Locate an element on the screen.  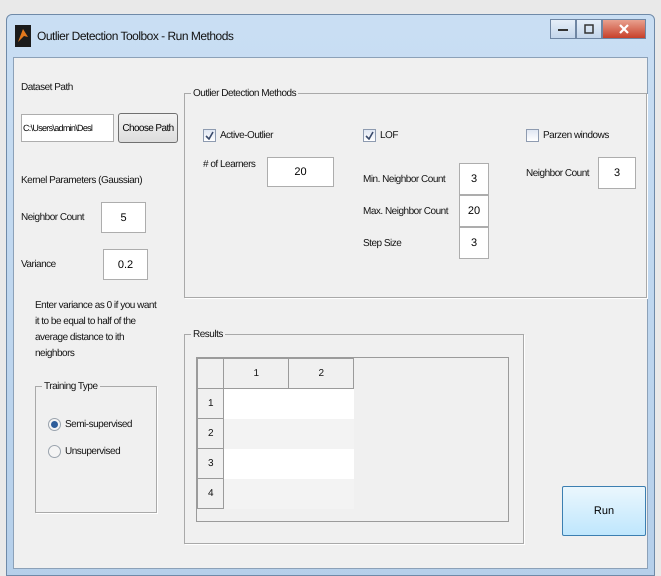
maximize-icon is located at coordinates (589, 29).